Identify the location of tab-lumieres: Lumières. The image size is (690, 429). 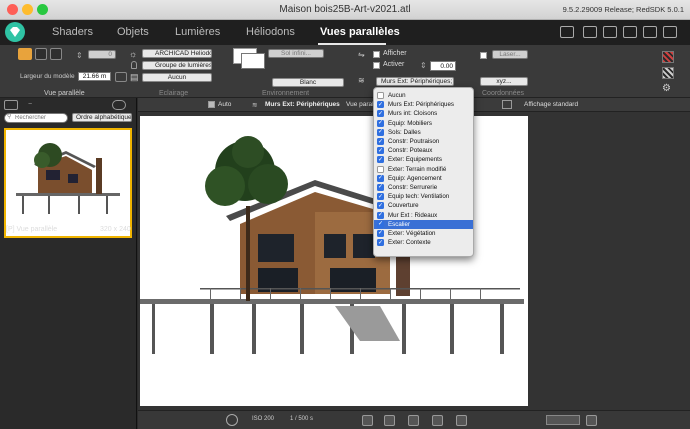
(197, 32).